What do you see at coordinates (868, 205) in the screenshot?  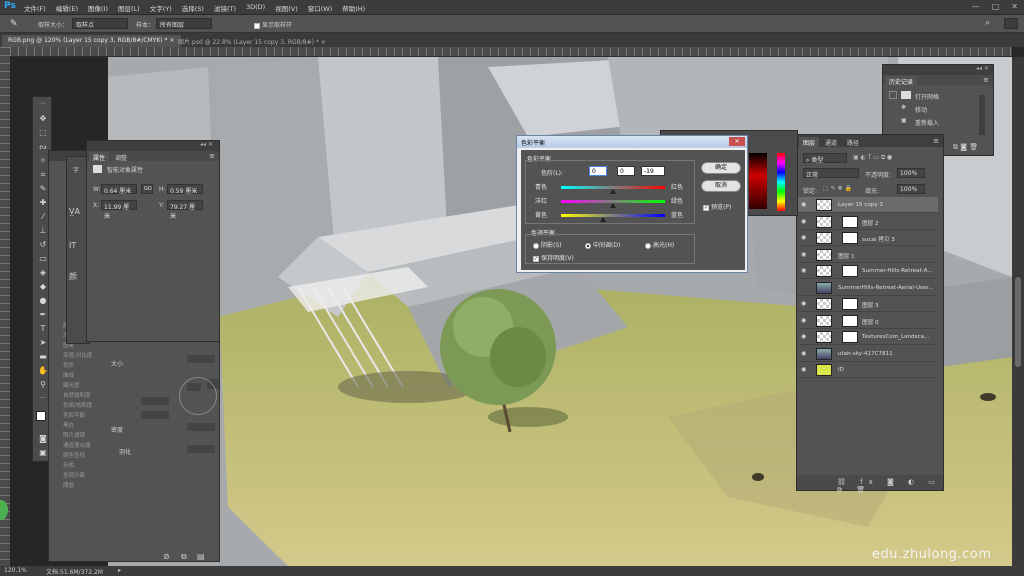 I see `layer-row: ◉ Layer 15 copy 3` at bounding box center [868, 205].